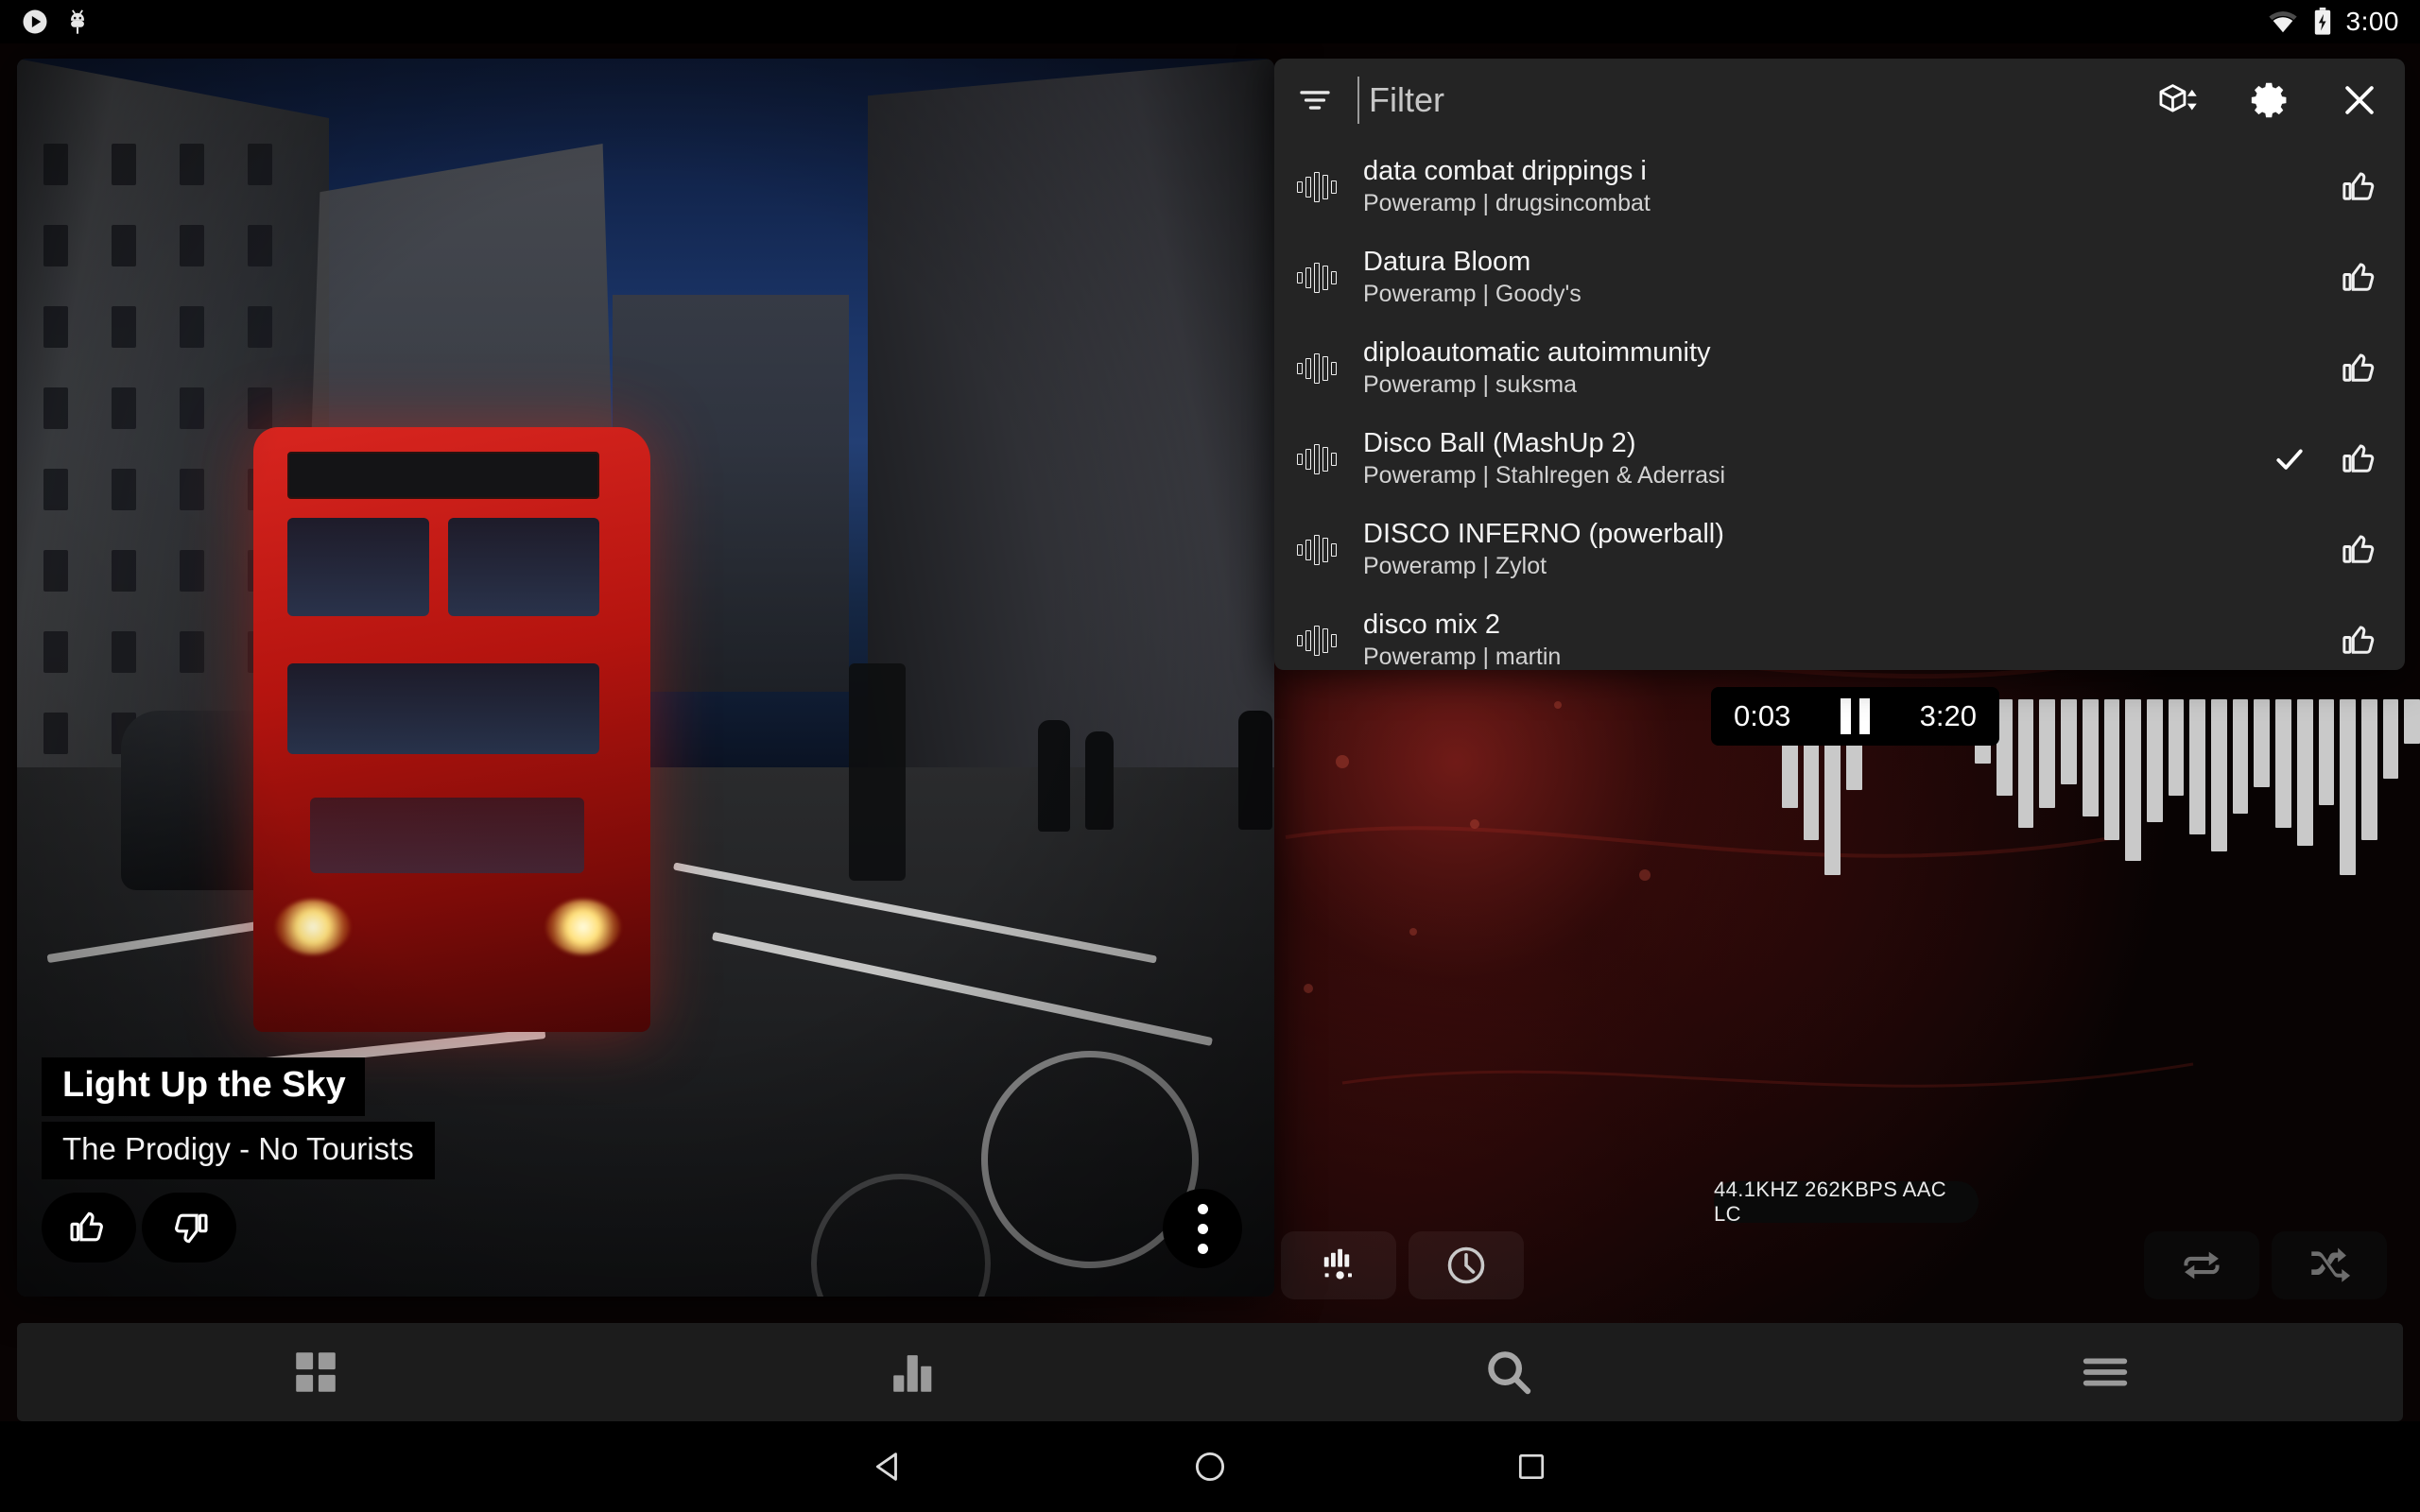  What do you see at coordinates (1804, 640) in the screenshot?
I see `track-text: disco mix 2 Poweramp | martin` at bounding box center [1804, 640].